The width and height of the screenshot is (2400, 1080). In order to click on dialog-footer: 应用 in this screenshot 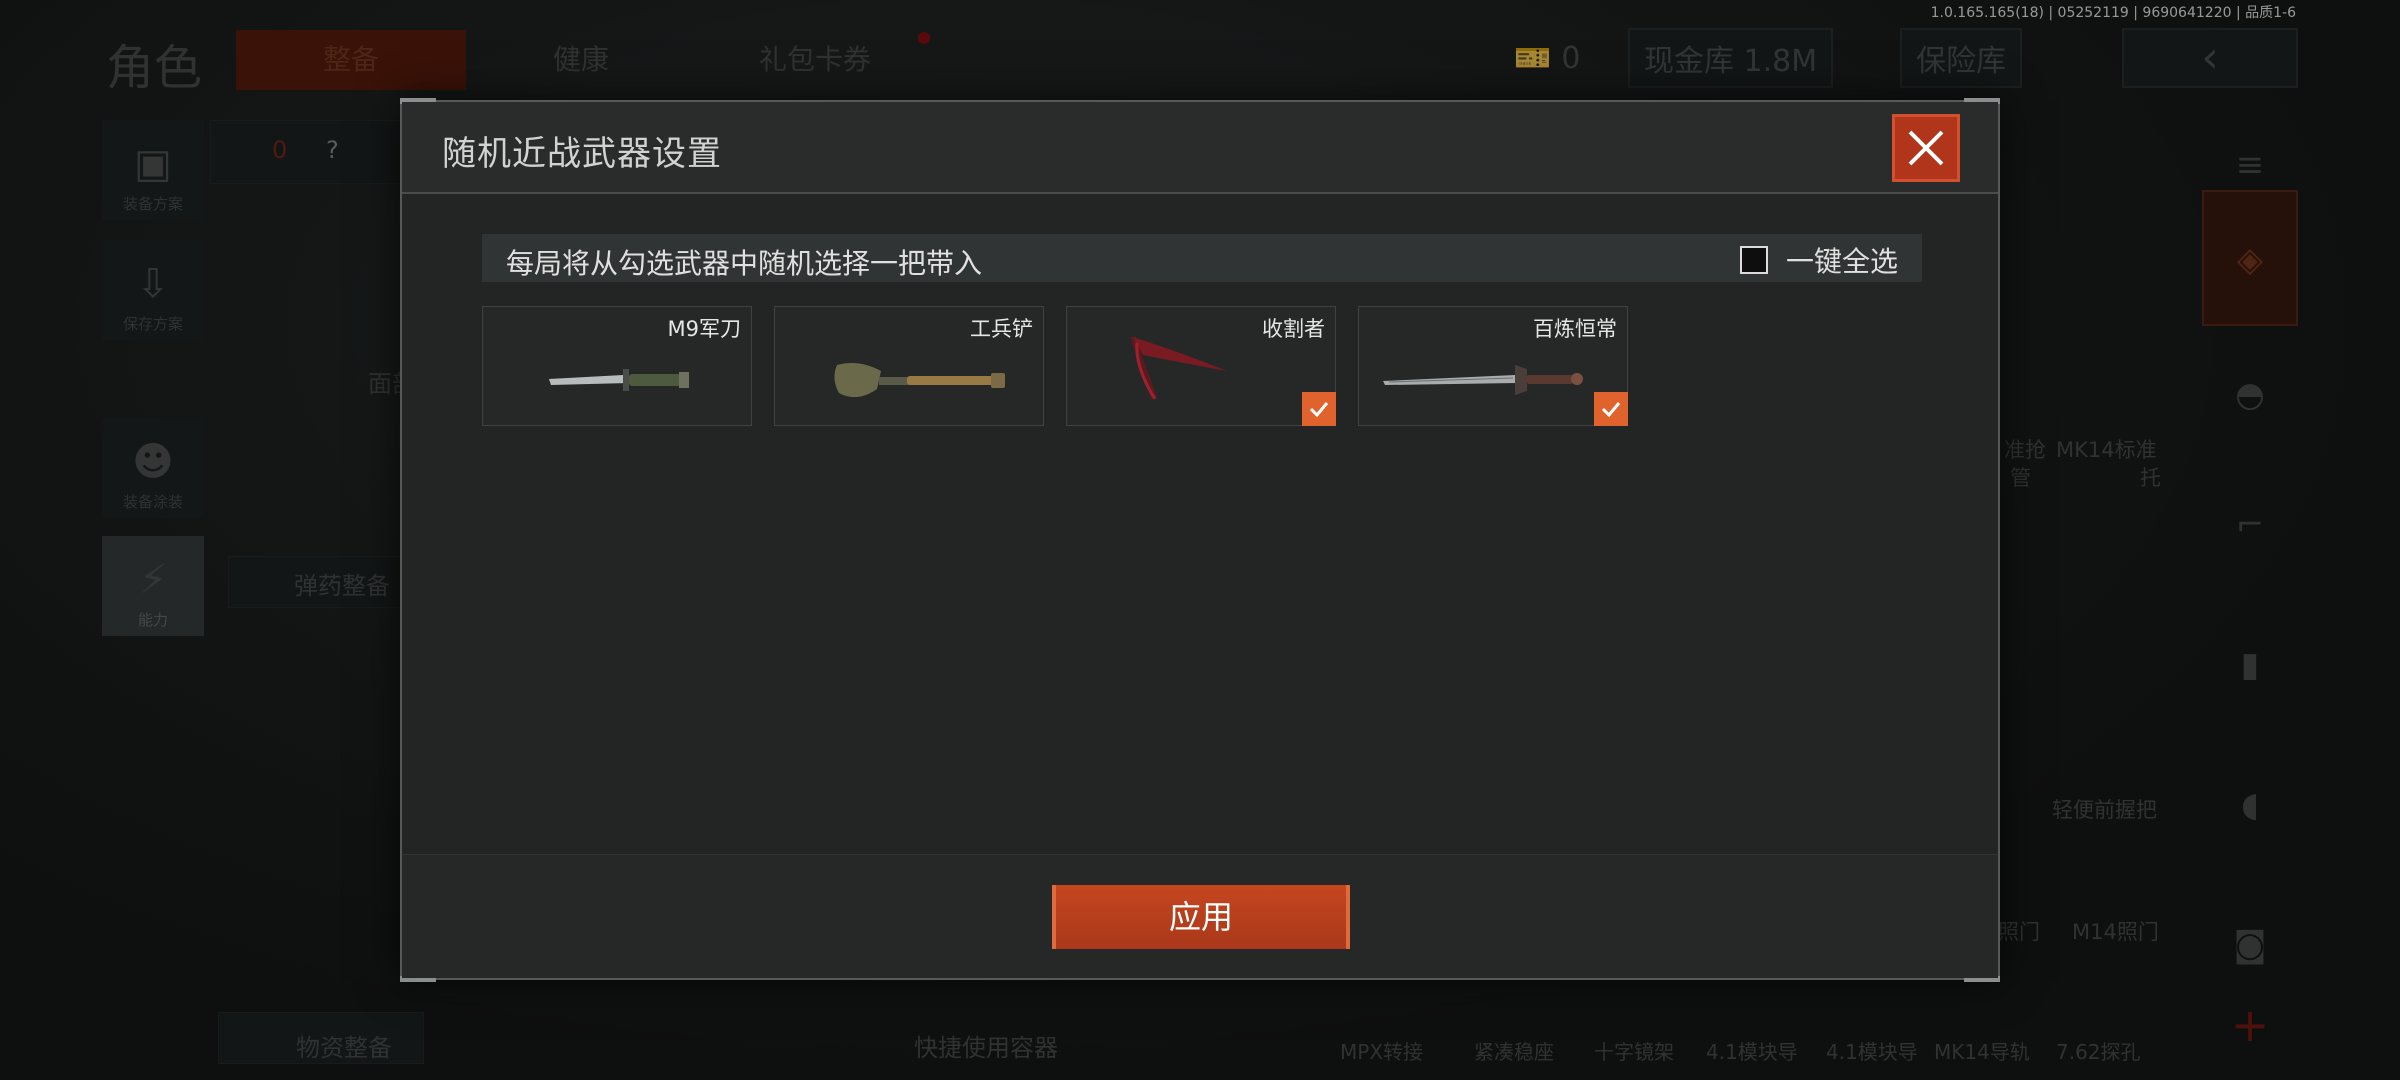, I will do `click(1200, 916)`.